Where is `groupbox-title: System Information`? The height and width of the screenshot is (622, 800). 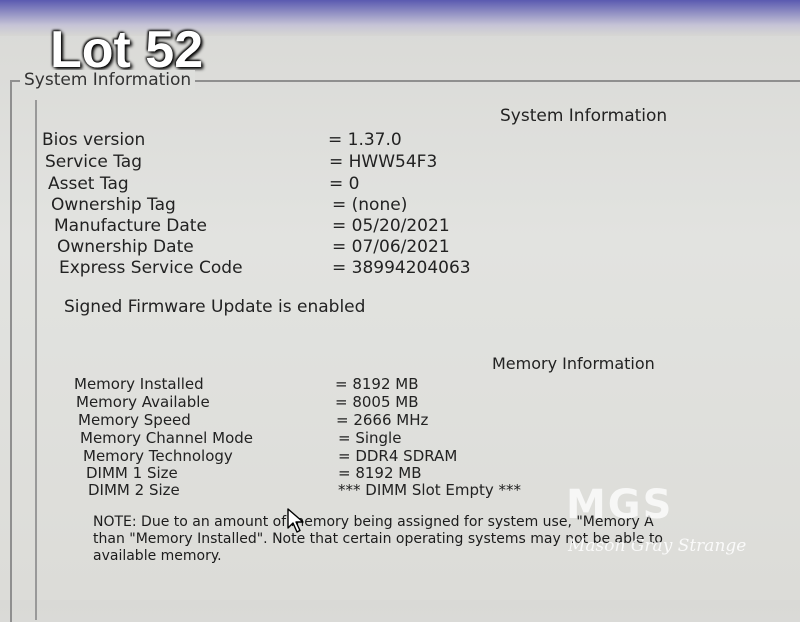
groupbox-title: System Information is located at coordinates (108, 80).